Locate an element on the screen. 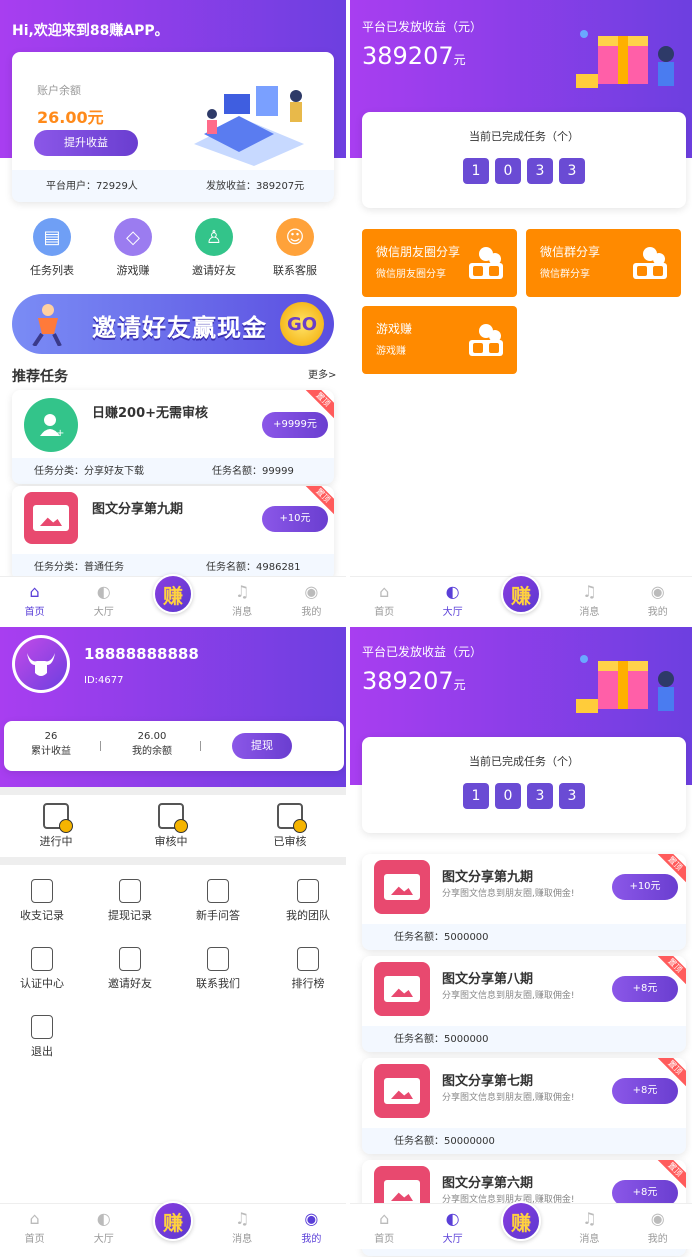 Image resolution: width=692 pixels, height=1257 pixels. menu-item-5: 邀请好友 is located at coordinates (130, 969).